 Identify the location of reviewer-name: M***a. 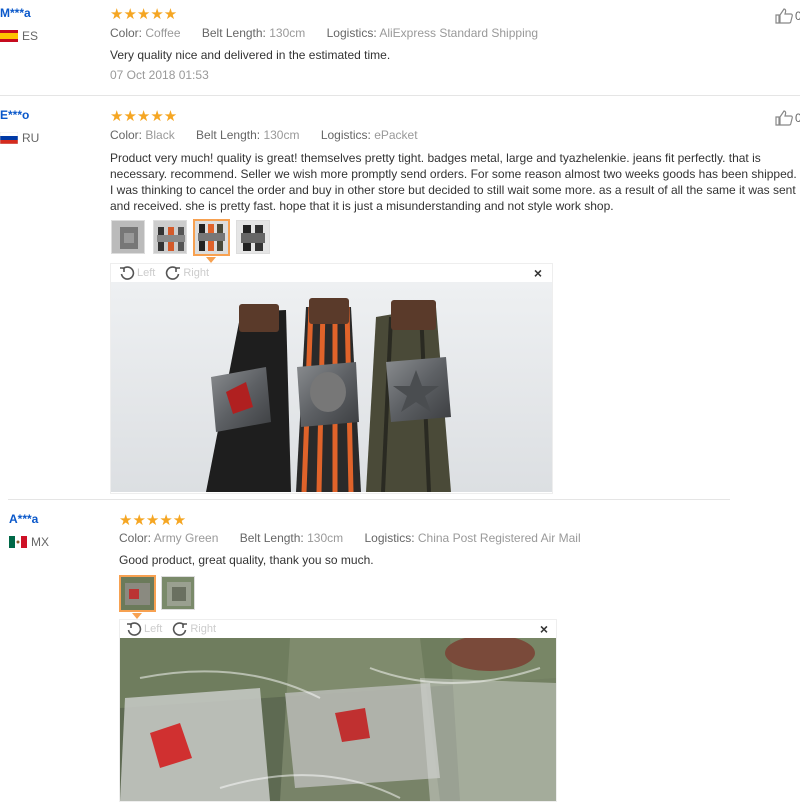
(15, 13).